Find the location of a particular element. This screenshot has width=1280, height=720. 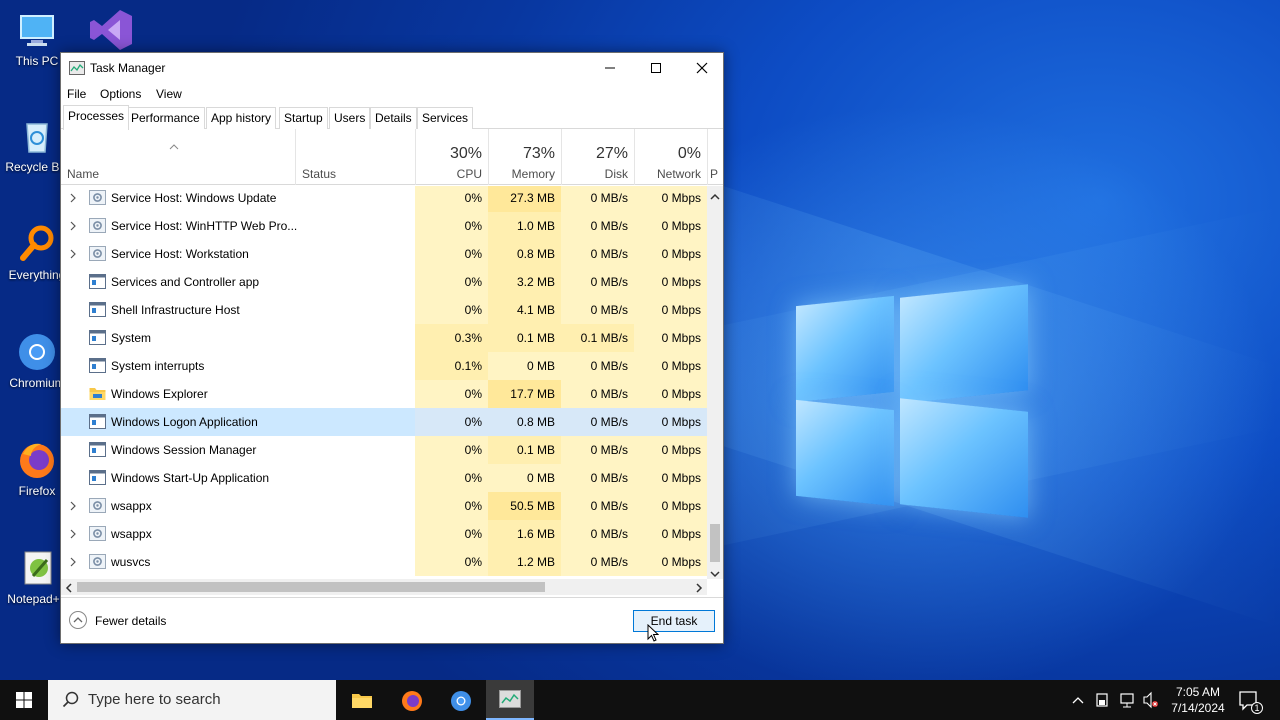

menu-view: View is located at coordinates (169, 94).